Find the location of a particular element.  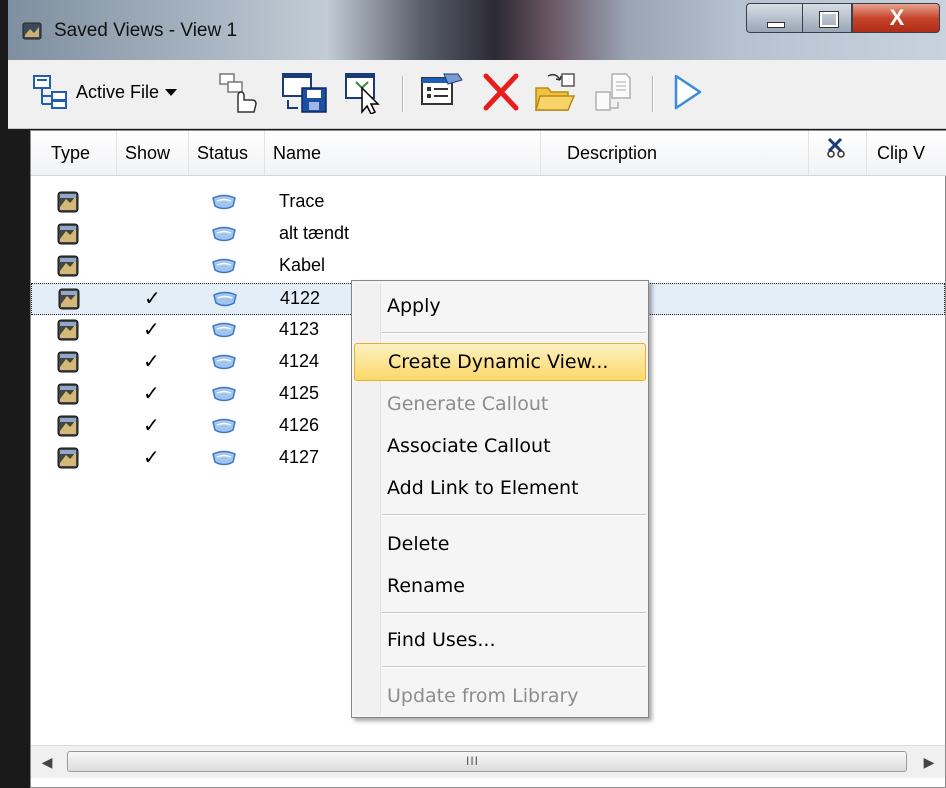

minimize-icon is located at coordinates (776, 25).